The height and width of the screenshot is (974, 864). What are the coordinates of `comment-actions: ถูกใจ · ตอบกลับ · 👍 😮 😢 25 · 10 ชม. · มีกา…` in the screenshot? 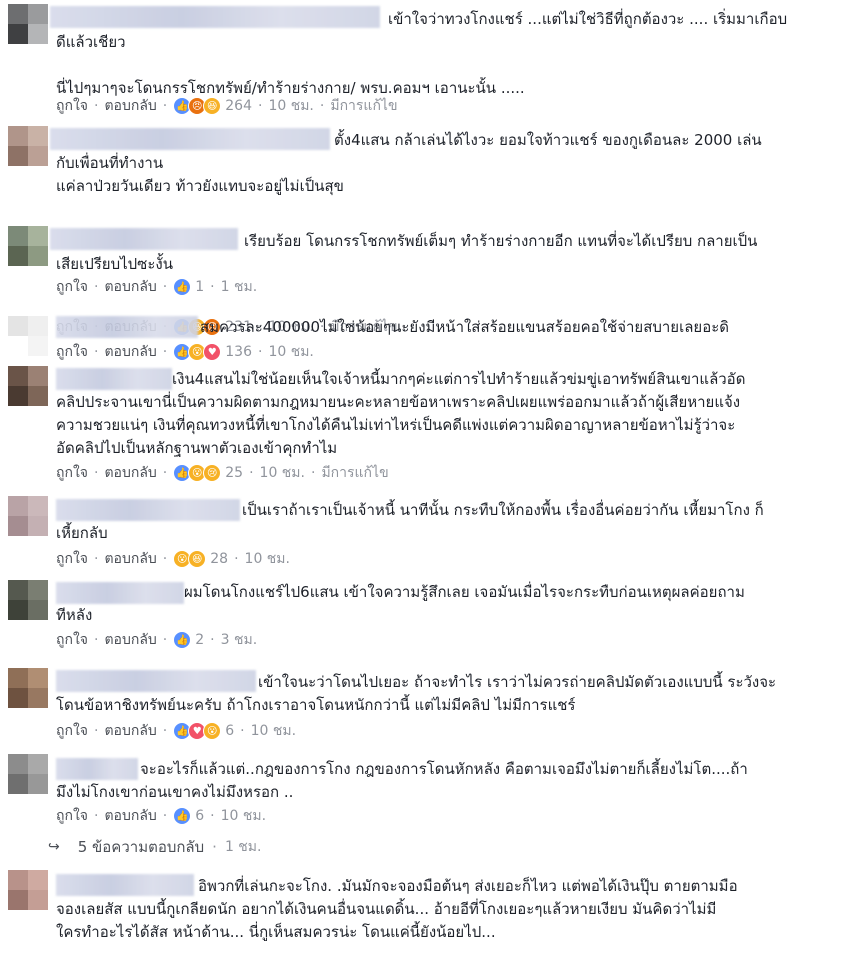 It's located at (222, 473).